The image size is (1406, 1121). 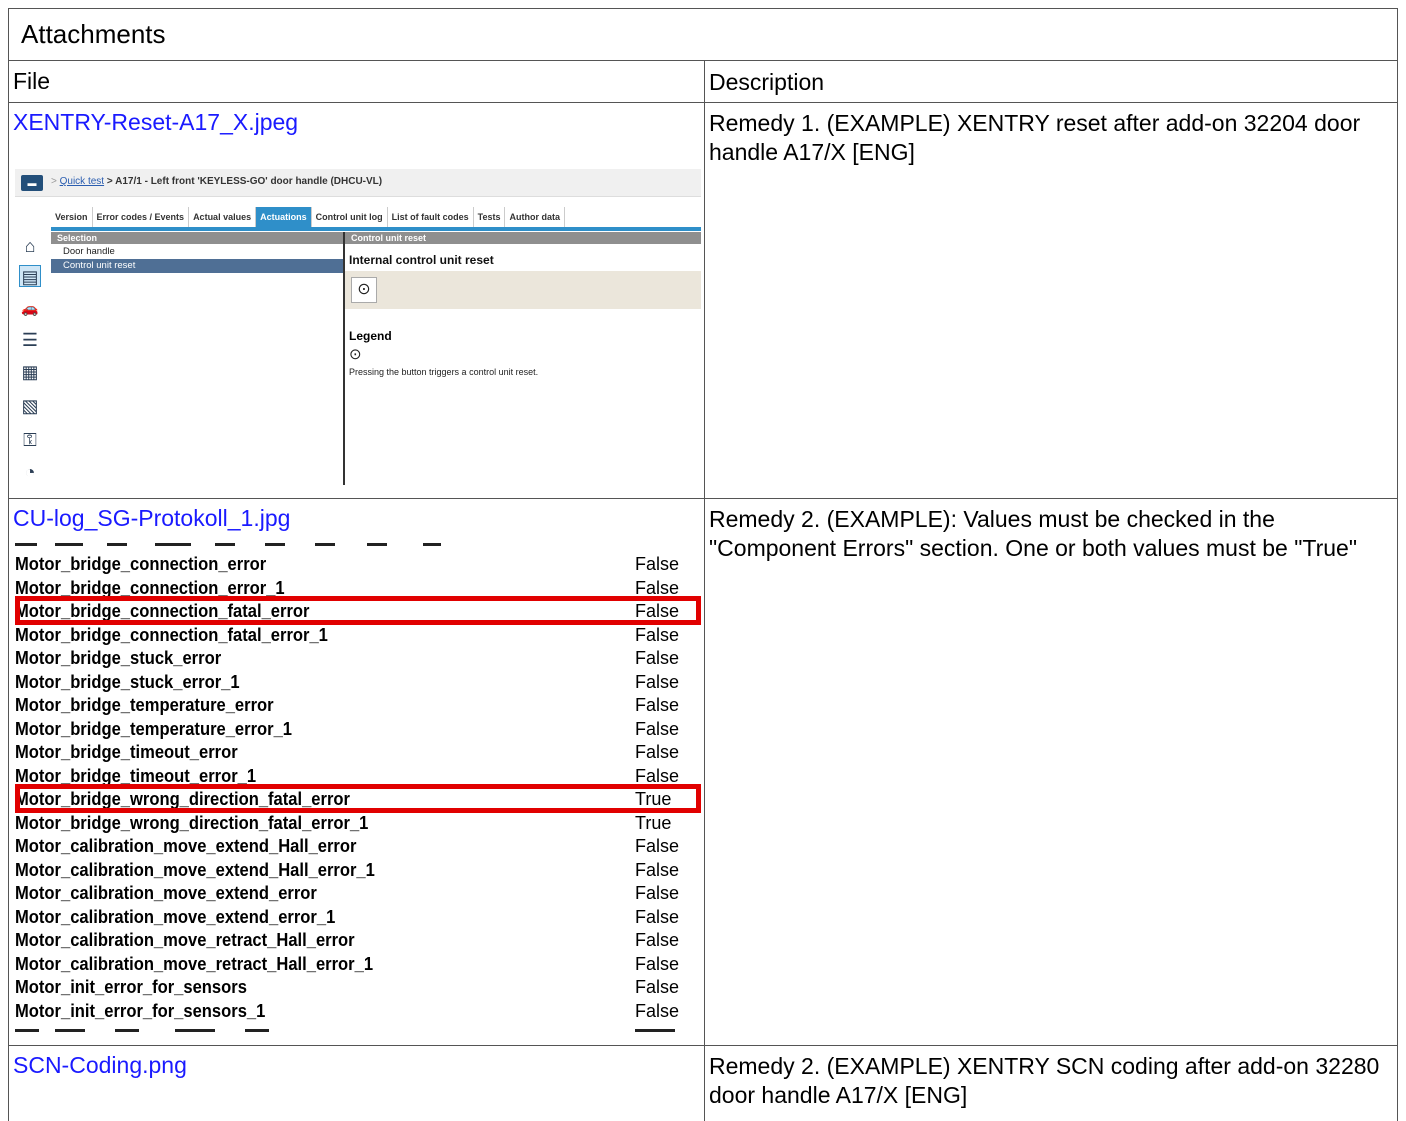 I want to click on cu-log-row: Motor_init_error_for_sensors False, so click(x=359, y=987).